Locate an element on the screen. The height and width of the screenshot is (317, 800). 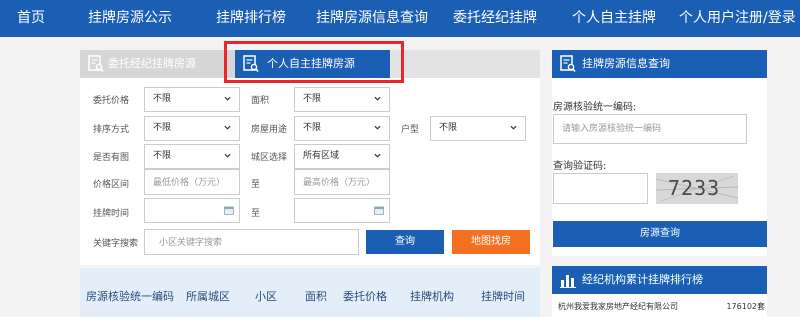
tab-agent-listings-label: 委托经纪挂牌房源 is located at coordinates (152, 63).